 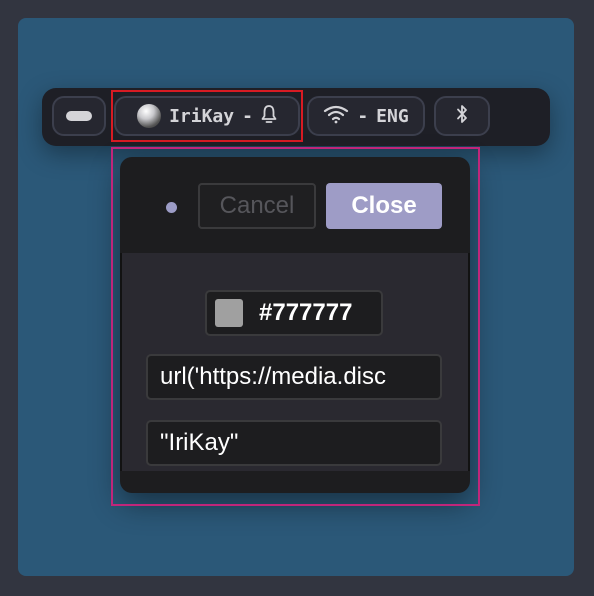 I want to click on workspace-dash-icon, so click(x=79, y=116).